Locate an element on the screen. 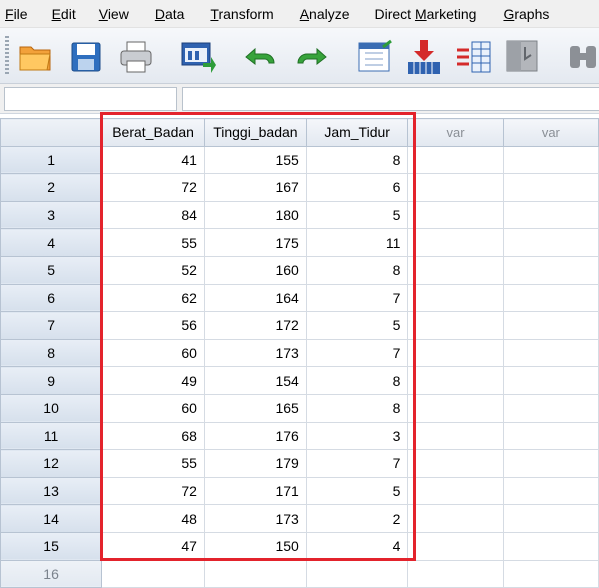  print-icon is located at coordinates (136, 57).